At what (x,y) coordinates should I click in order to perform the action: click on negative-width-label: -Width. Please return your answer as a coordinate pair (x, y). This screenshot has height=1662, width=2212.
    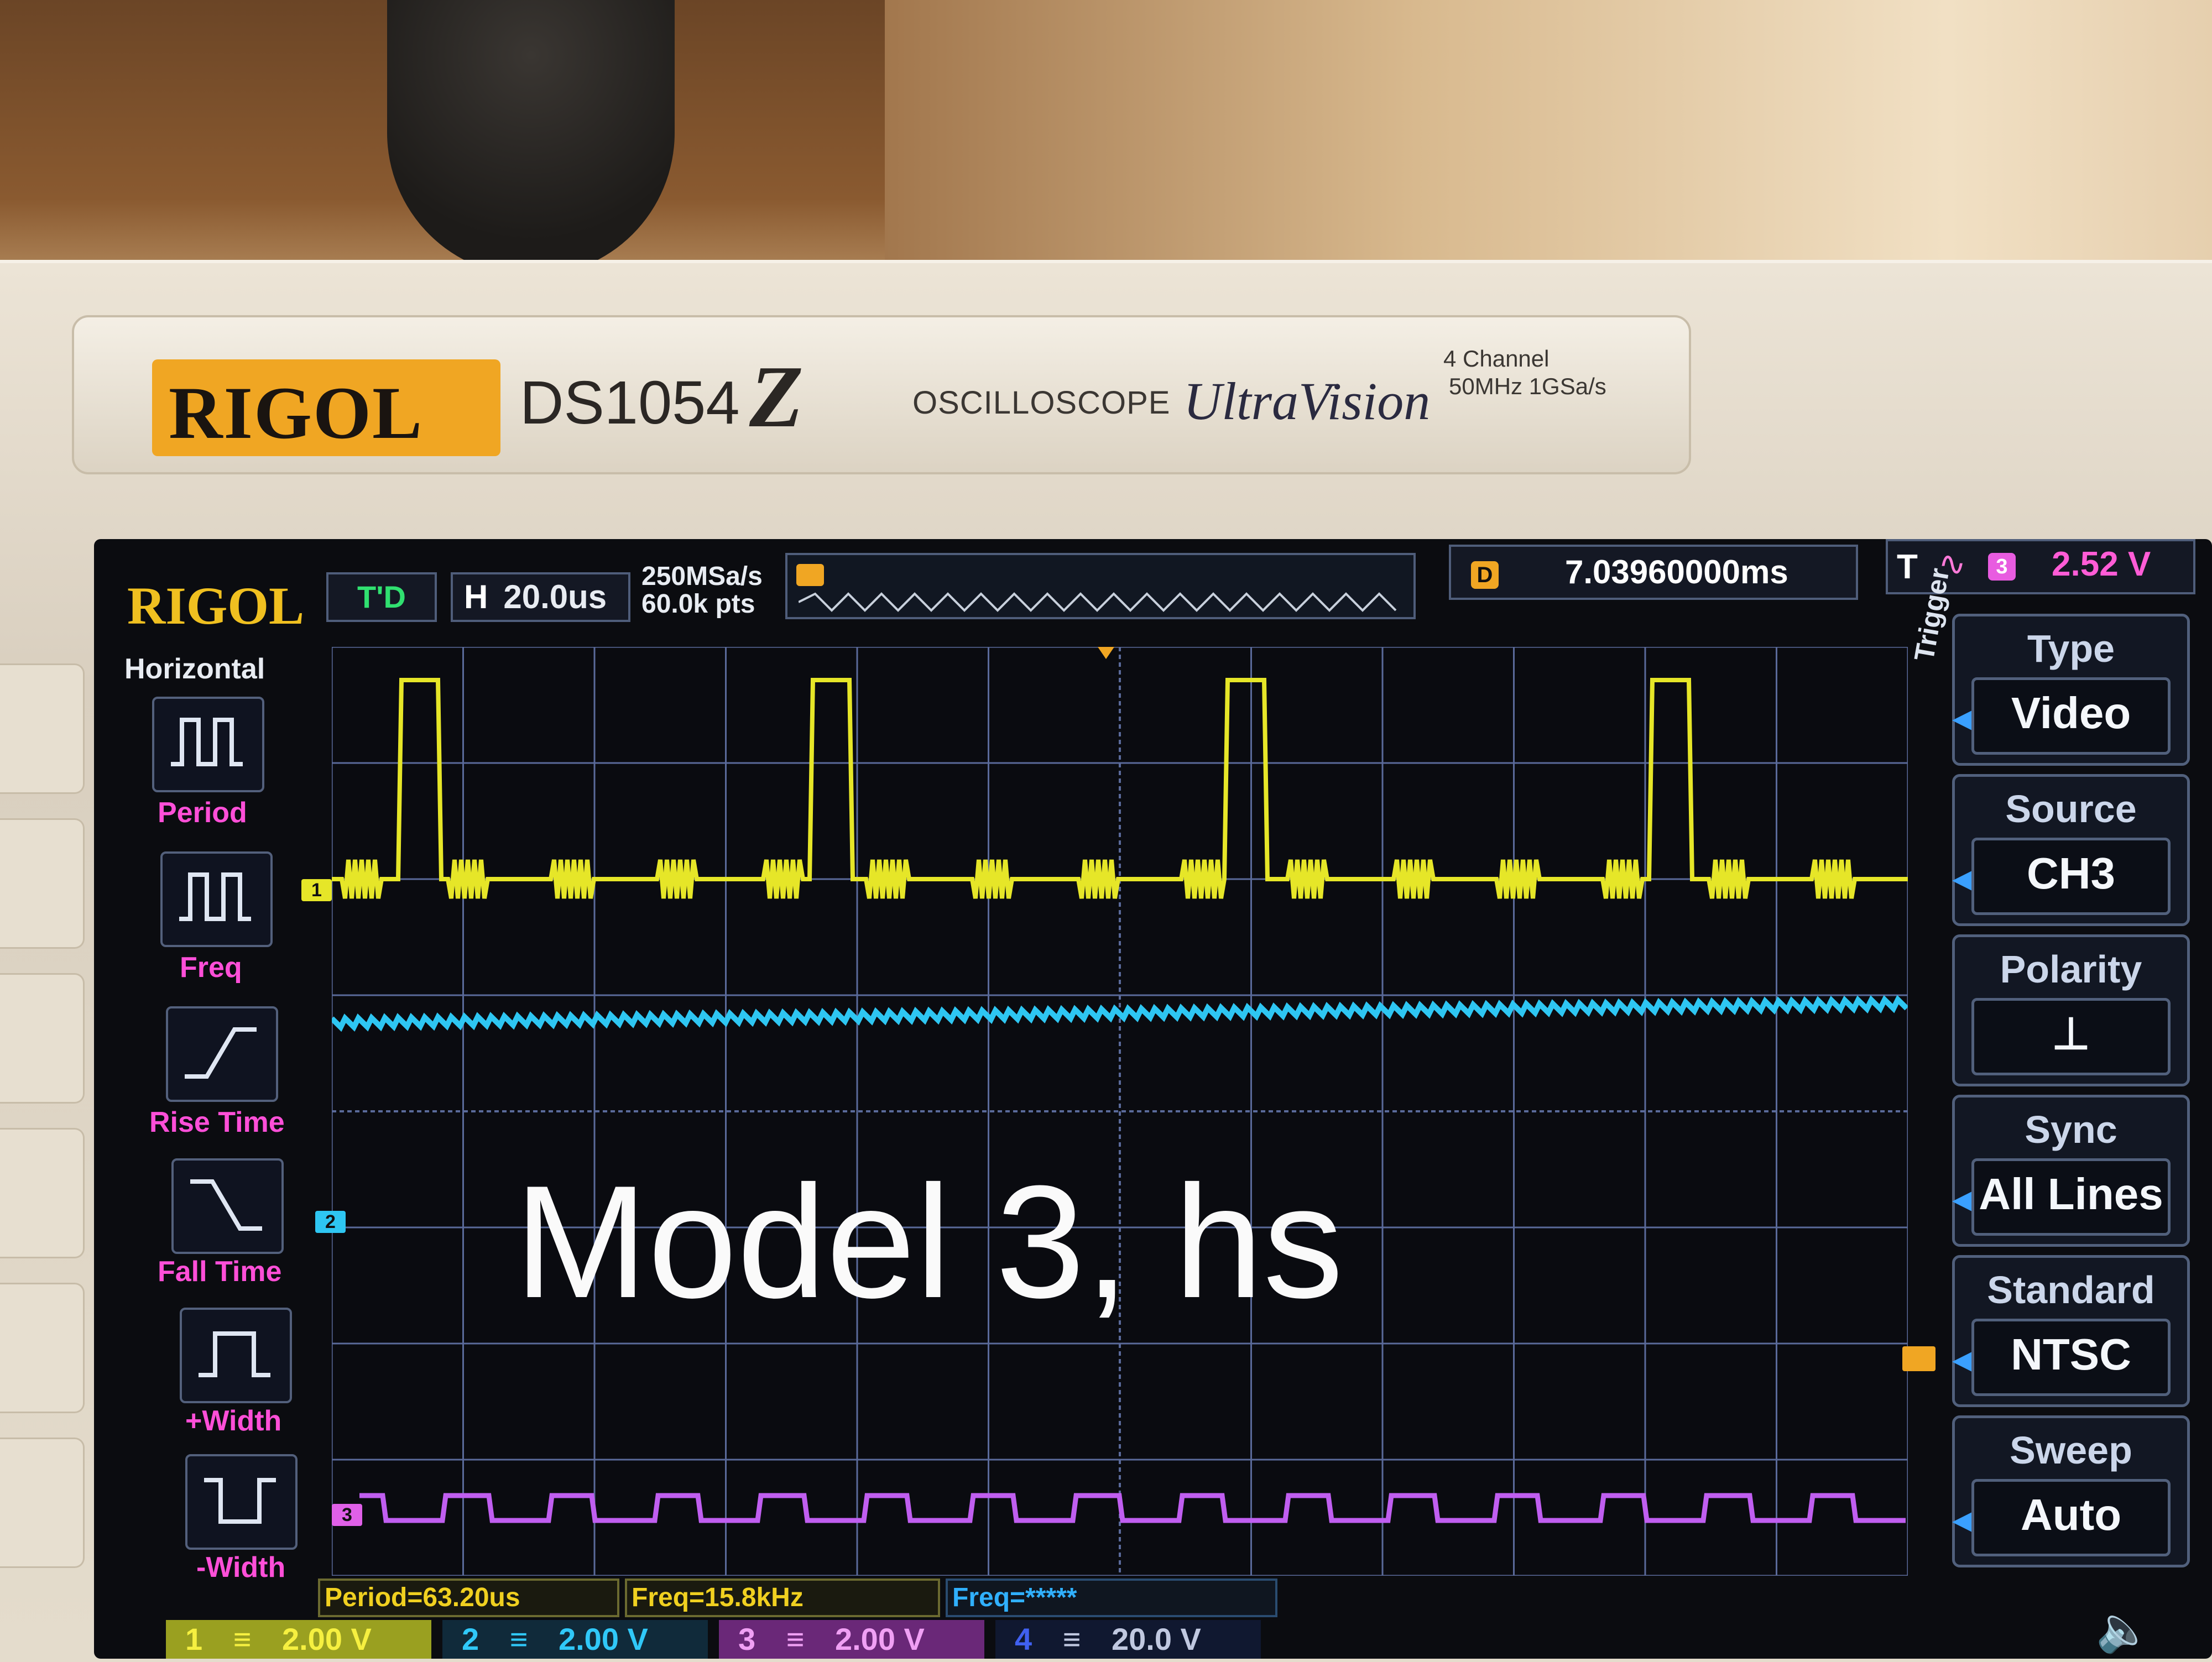
    Looking at the image, I should click on (241, 1567).